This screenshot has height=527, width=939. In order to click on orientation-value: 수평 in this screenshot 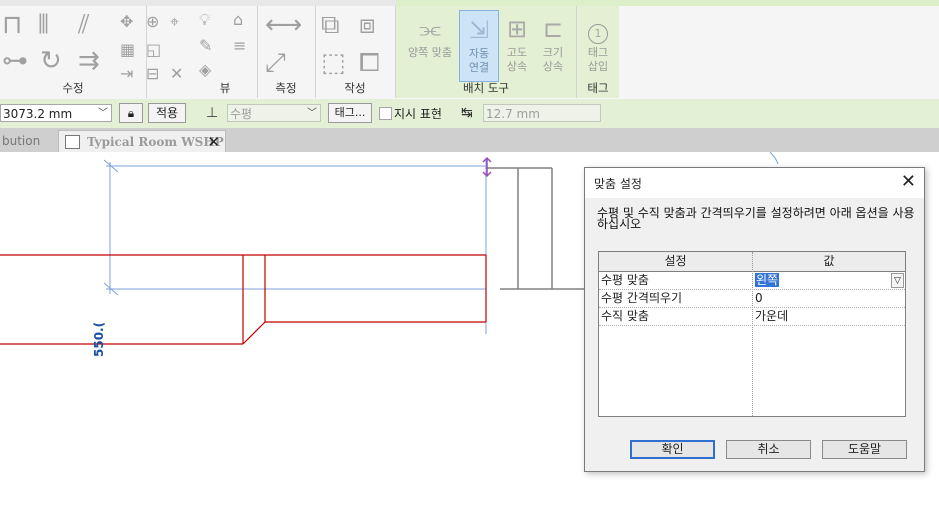, I will do `click(241, 114)`.